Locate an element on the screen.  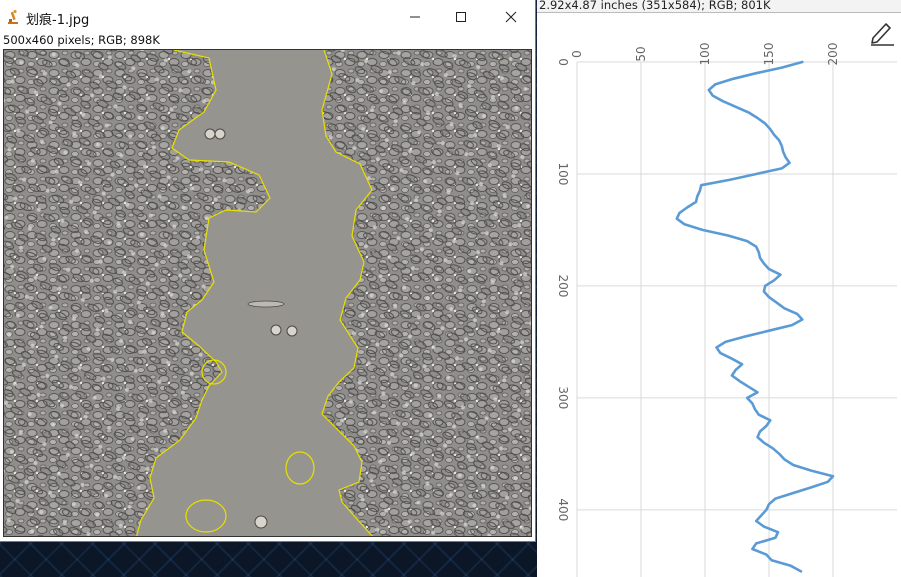
imagej-microscope-icon is located at coordinates (13, 16).